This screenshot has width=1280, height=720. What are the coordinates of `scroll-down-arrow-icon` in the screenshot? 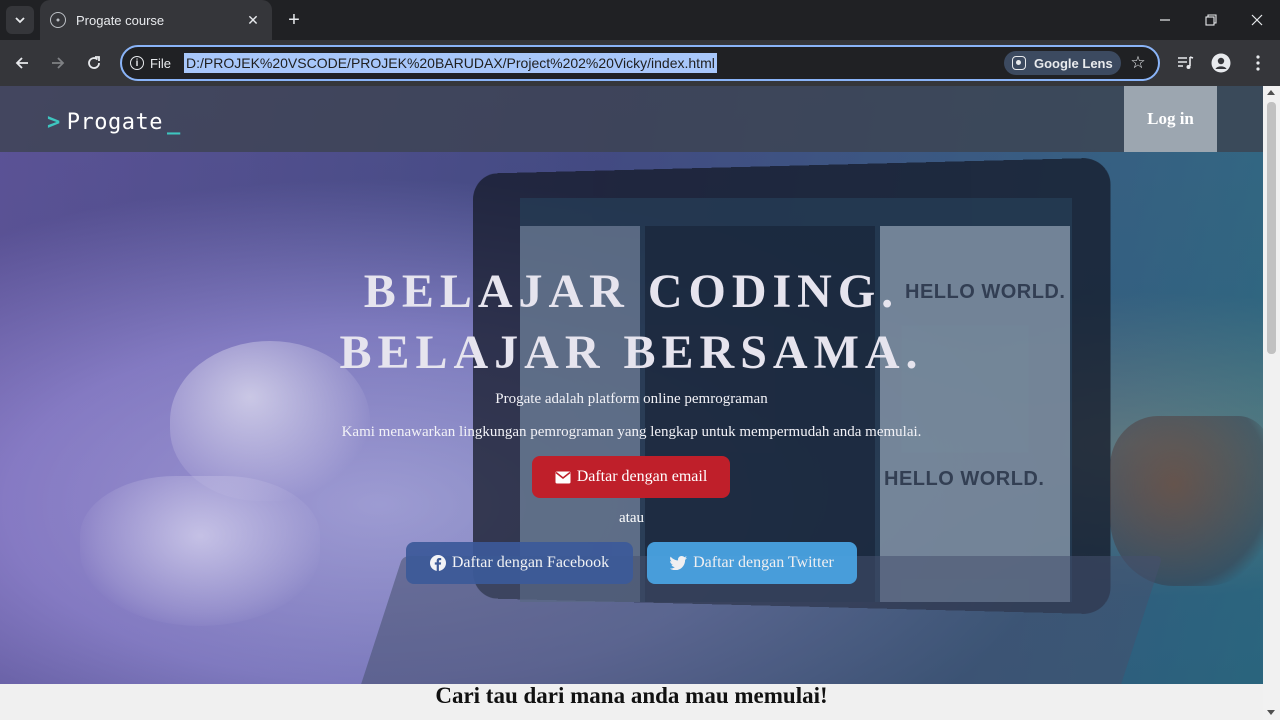 It's located at (1271, 712).